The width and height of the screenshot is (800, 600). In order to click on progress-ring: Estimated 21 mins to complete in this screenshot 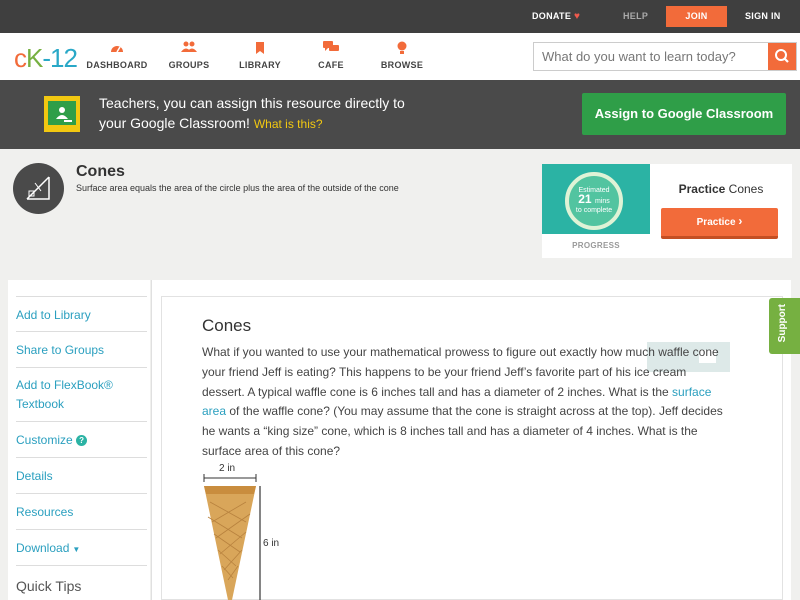, I will do `click(594, 201)`.